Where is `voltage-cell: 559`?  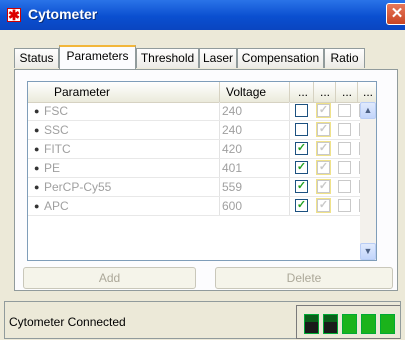 voltage-cell: 559 is located at coordinates (255, 187).